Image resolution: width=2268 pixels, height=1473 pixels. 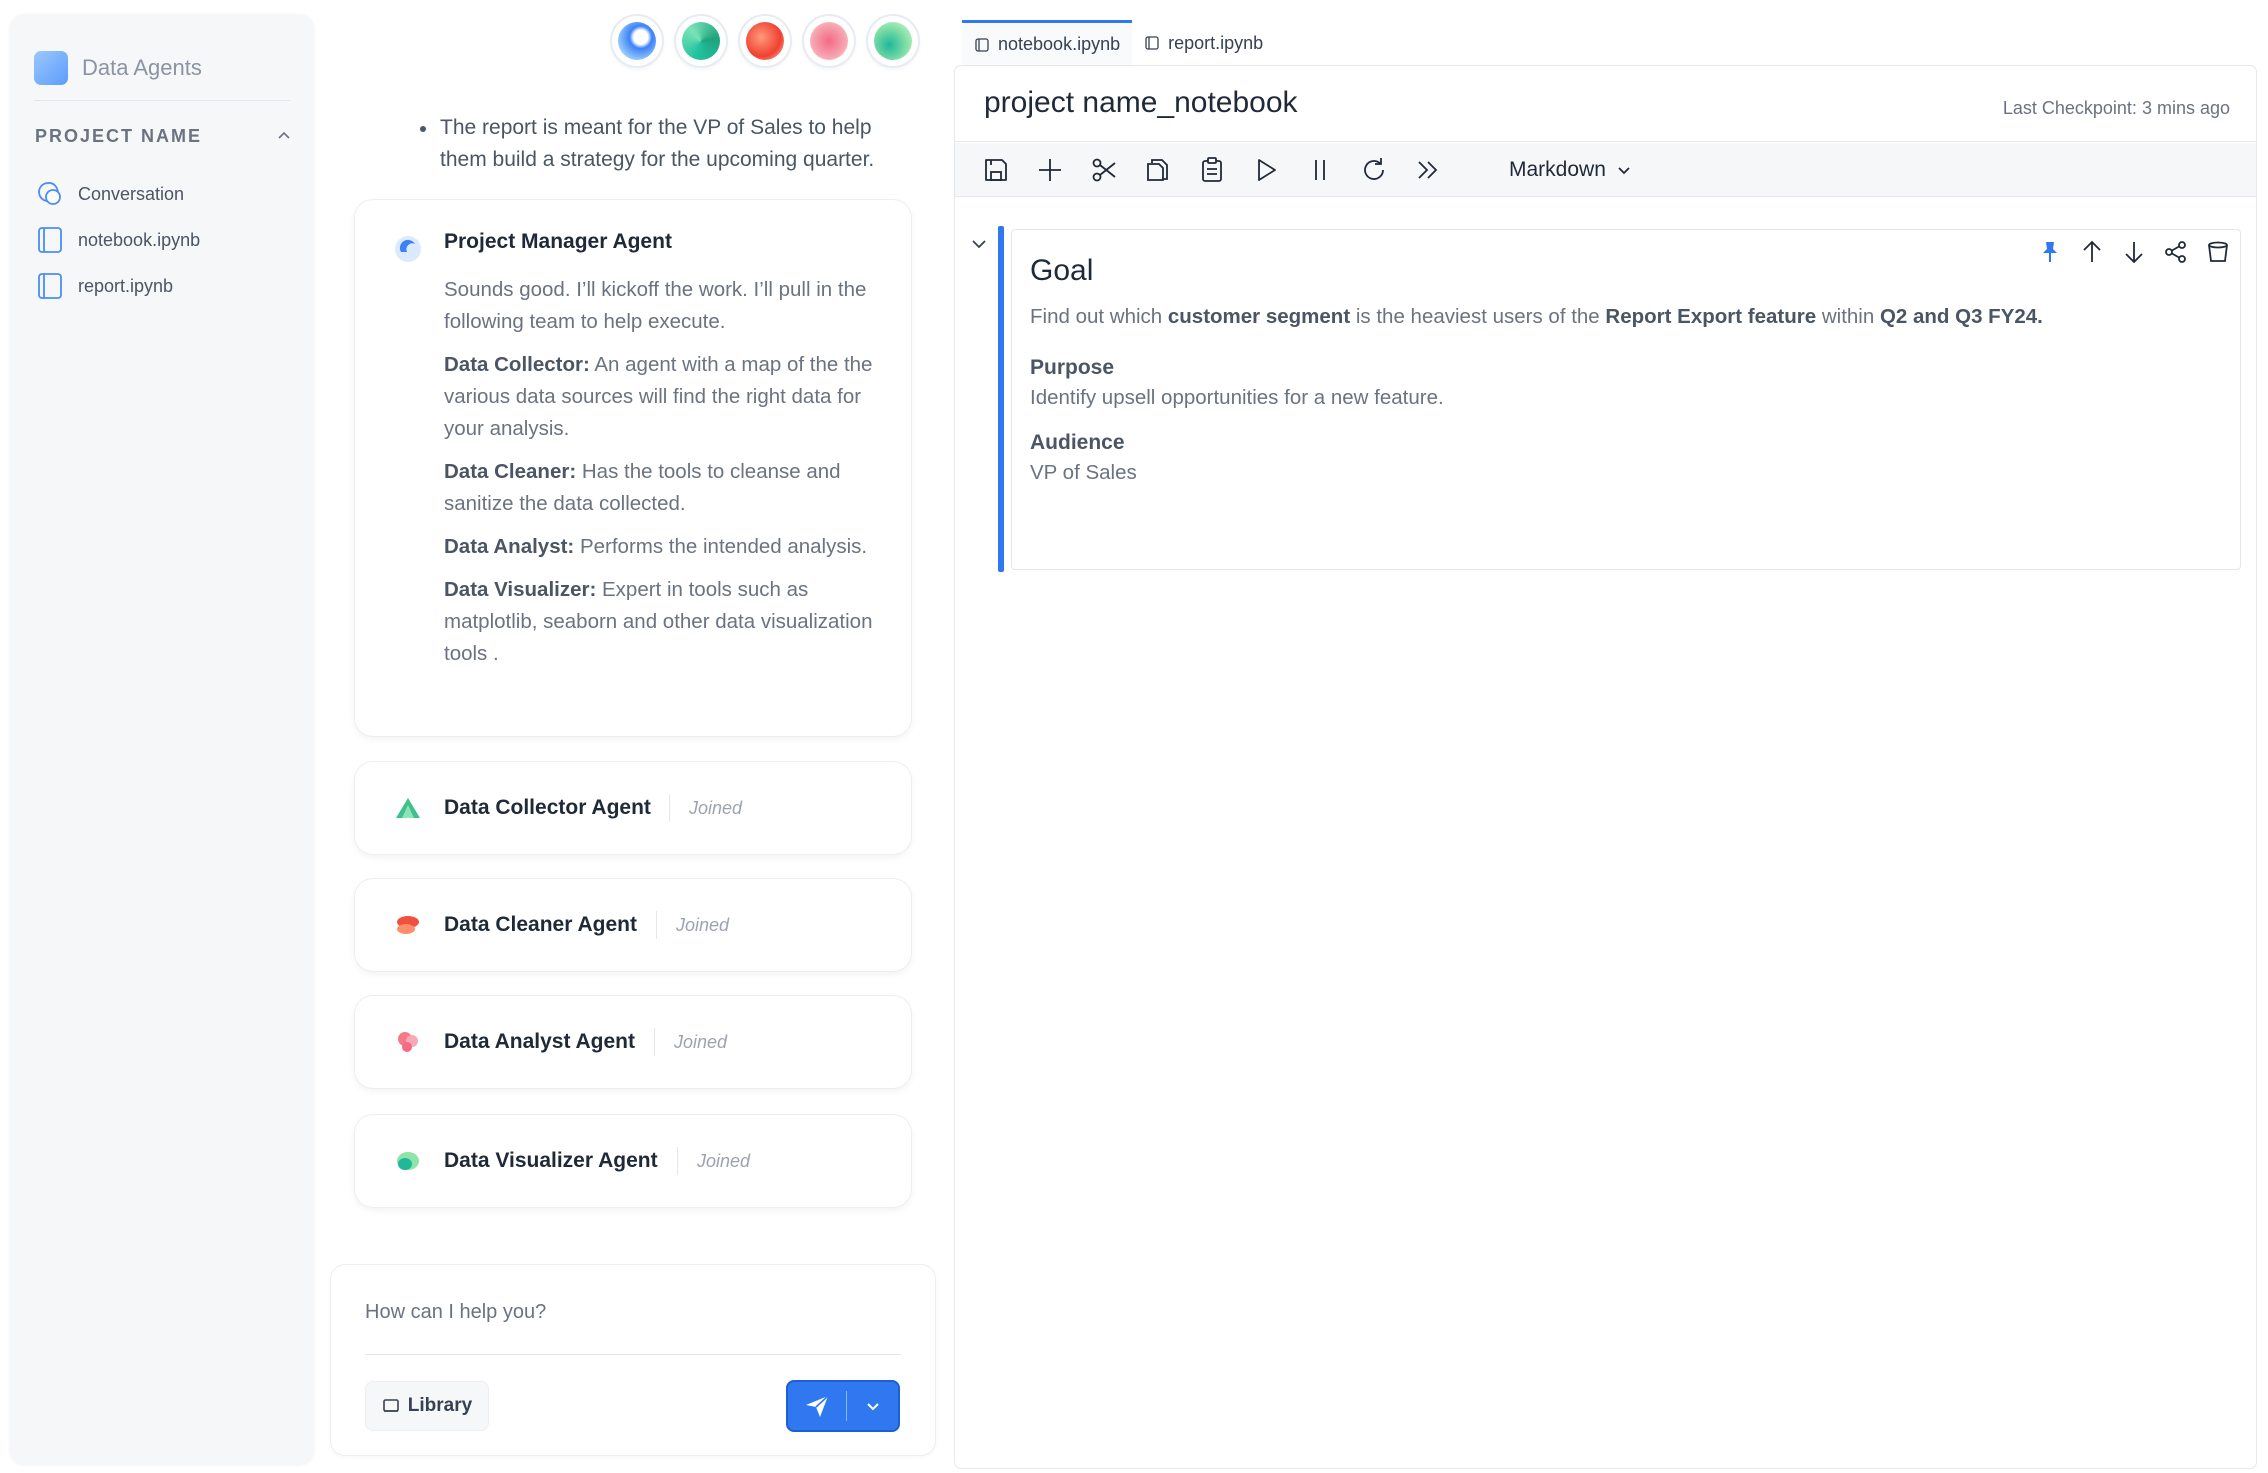 I want to click on avatar-project-manager, so click(x=637, y=41).